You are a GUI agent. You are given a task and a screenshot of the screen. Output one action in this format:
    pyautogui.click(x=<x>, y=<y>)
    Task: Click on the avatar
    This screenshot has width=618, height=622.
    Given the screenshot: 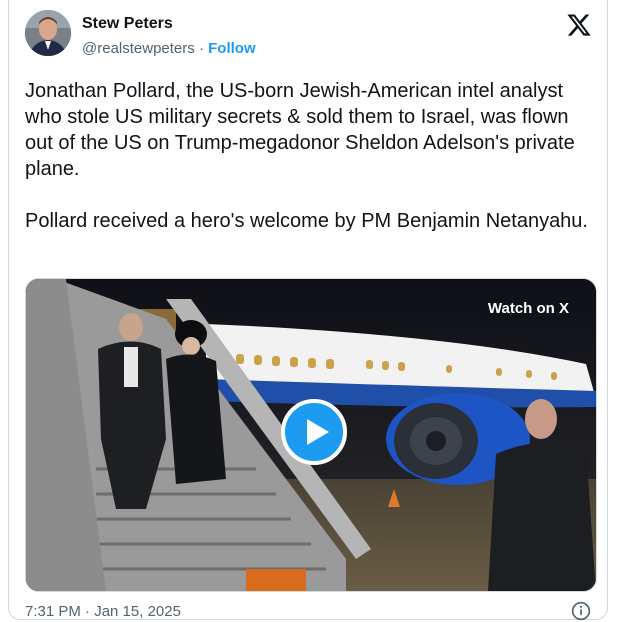 What is the action you would take?
    pyautogui.click(x=48, y=33)
    